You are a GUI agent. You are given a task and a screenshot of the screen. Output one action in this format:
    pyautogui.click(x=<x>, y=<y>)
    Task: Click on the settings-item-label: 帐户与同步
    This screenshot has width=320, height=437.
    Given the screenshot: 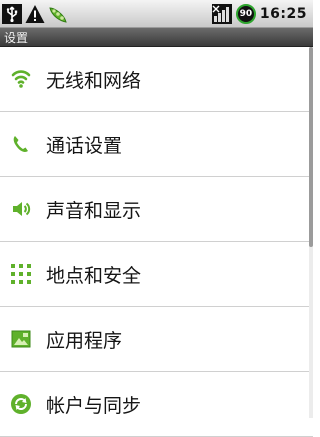 What is the action you would take?
    pyautogui.click(x=94, y=405)
    